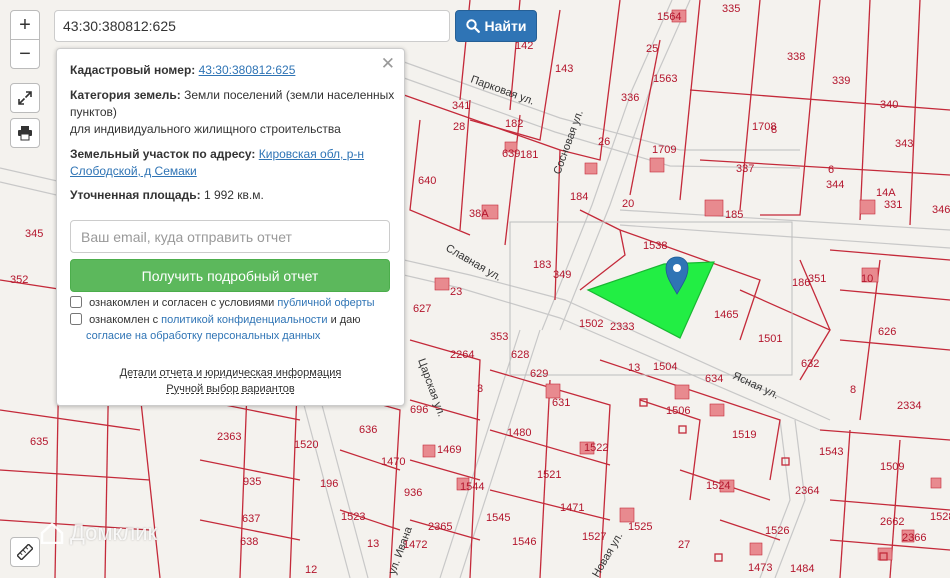 The height and width of the screenshot is (578, 950). I want to click on zoom-out-button: −, so click(25, 54).